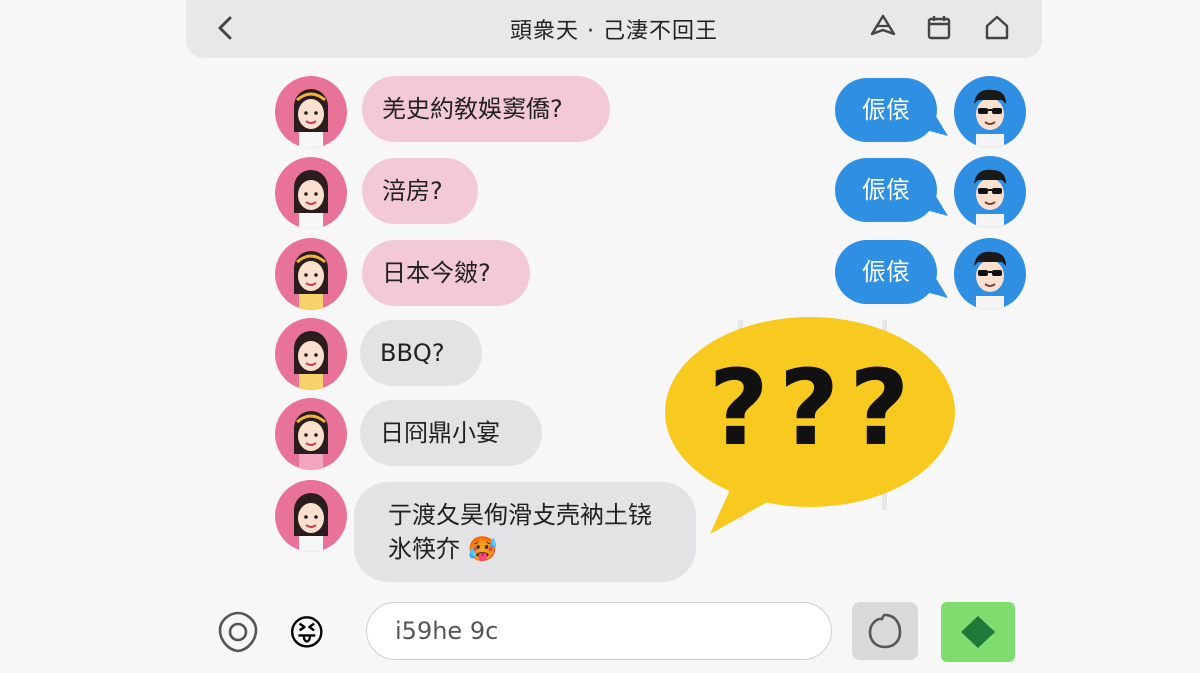  I want to click on home-icon, so click(997, 27).